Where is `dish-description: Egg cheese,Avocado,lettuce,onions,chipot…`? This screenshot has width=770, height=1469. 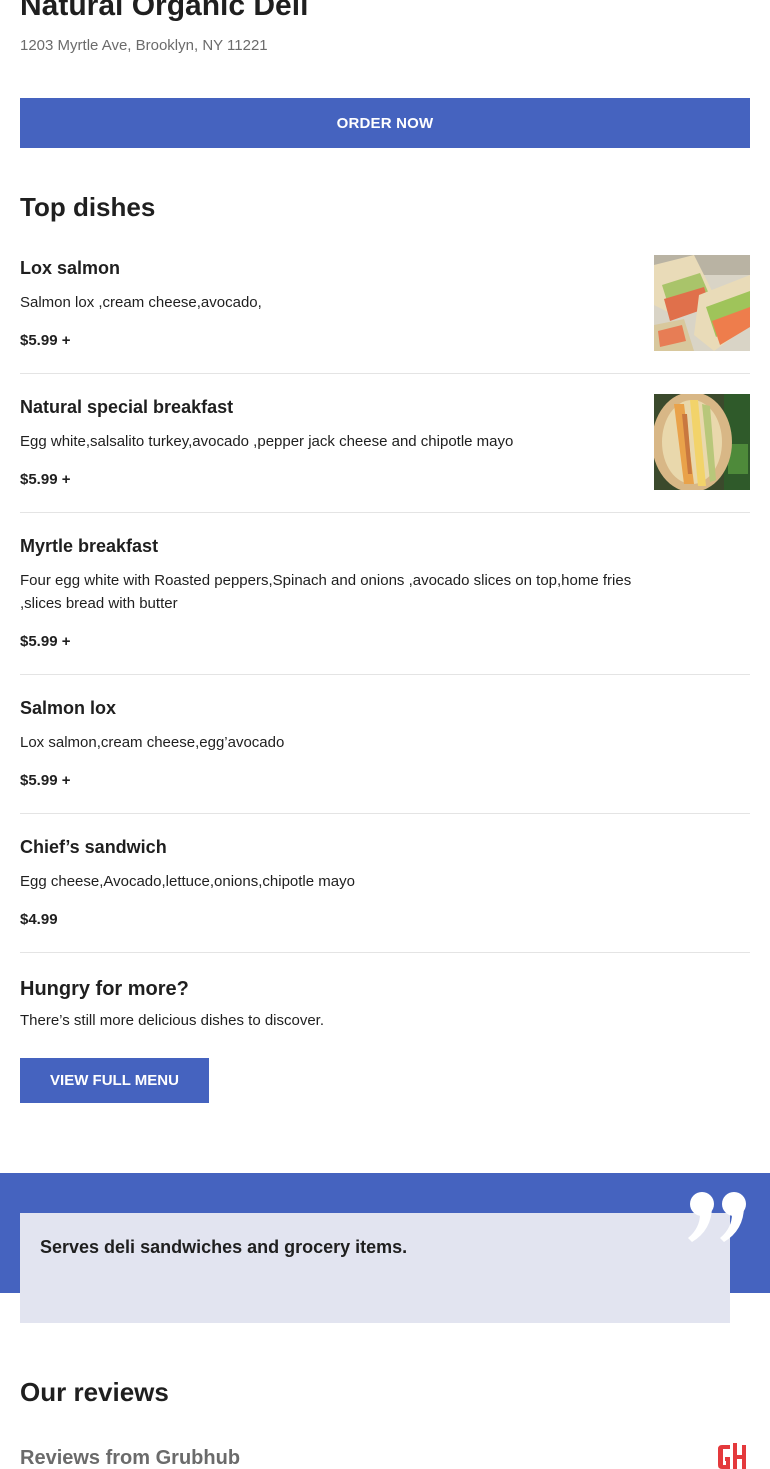 dish-description: Egg cheese,Avocado,lettuce,onions,chipot… is located at coordinates (187, 881).